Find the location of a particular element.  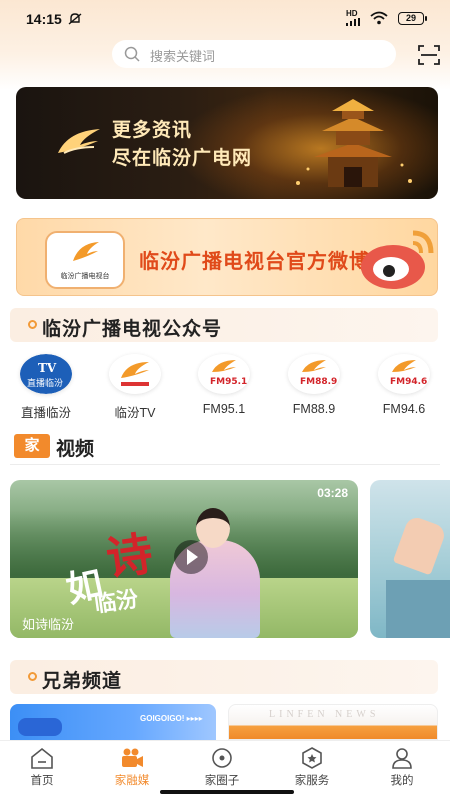

channel-label: 直播临汾 is located at coordinates (45, 413).